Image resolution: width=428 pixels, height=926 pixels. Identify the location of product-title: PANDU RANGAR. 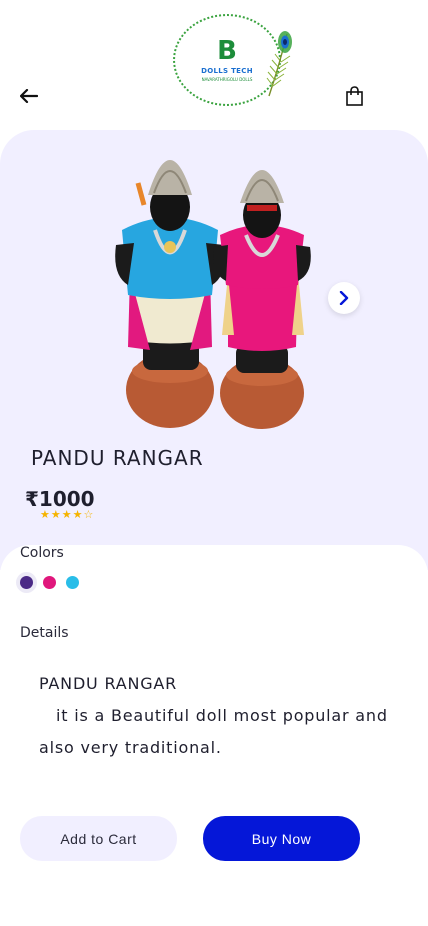
(117, 458).